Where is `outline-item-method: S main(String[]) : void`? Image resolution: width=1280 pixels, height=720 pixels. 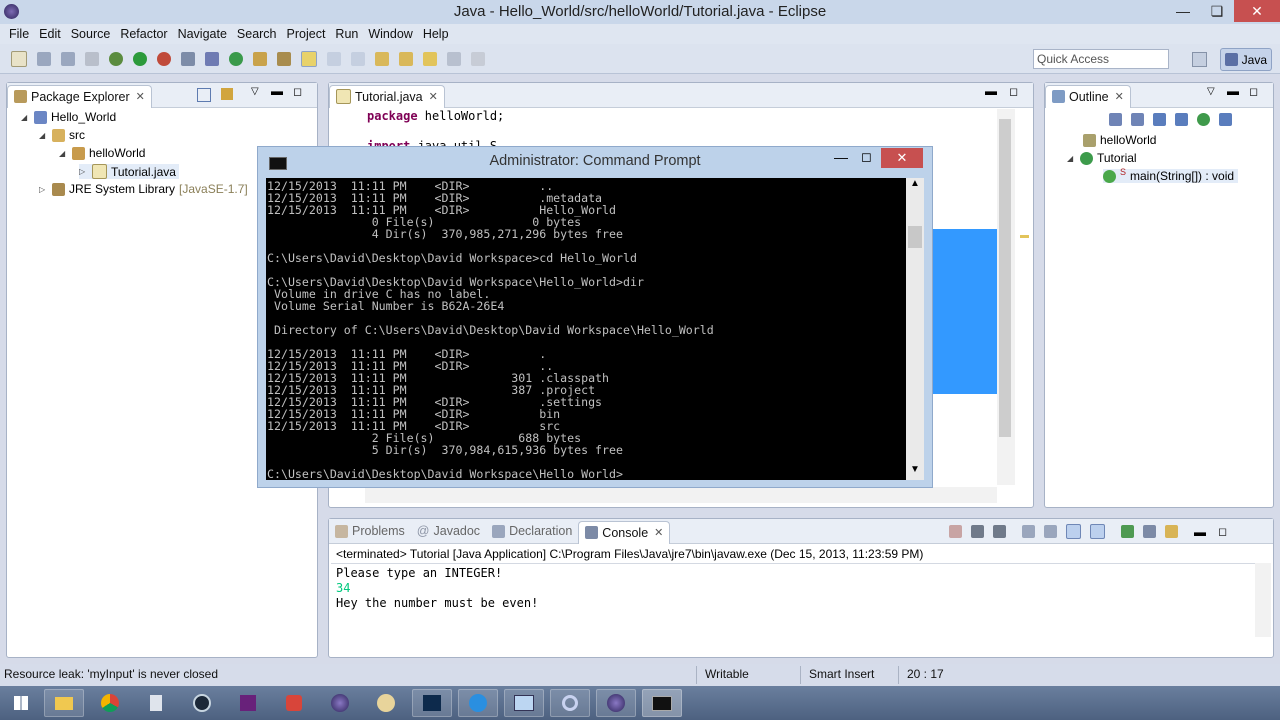
outline-item-method: S main(String[]) : void is located at coordinates (1171, 175).